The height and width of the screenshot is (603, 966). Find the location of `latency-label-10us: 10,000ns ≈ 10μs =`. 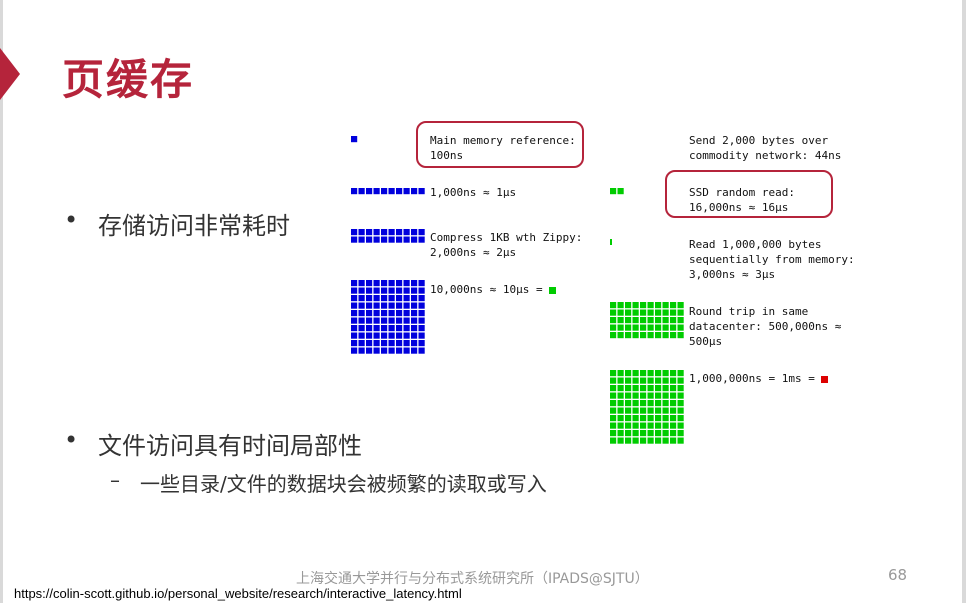

latency-label-10us: 10,000ns ≈ 10μs = is located at coordinates (493, 289).